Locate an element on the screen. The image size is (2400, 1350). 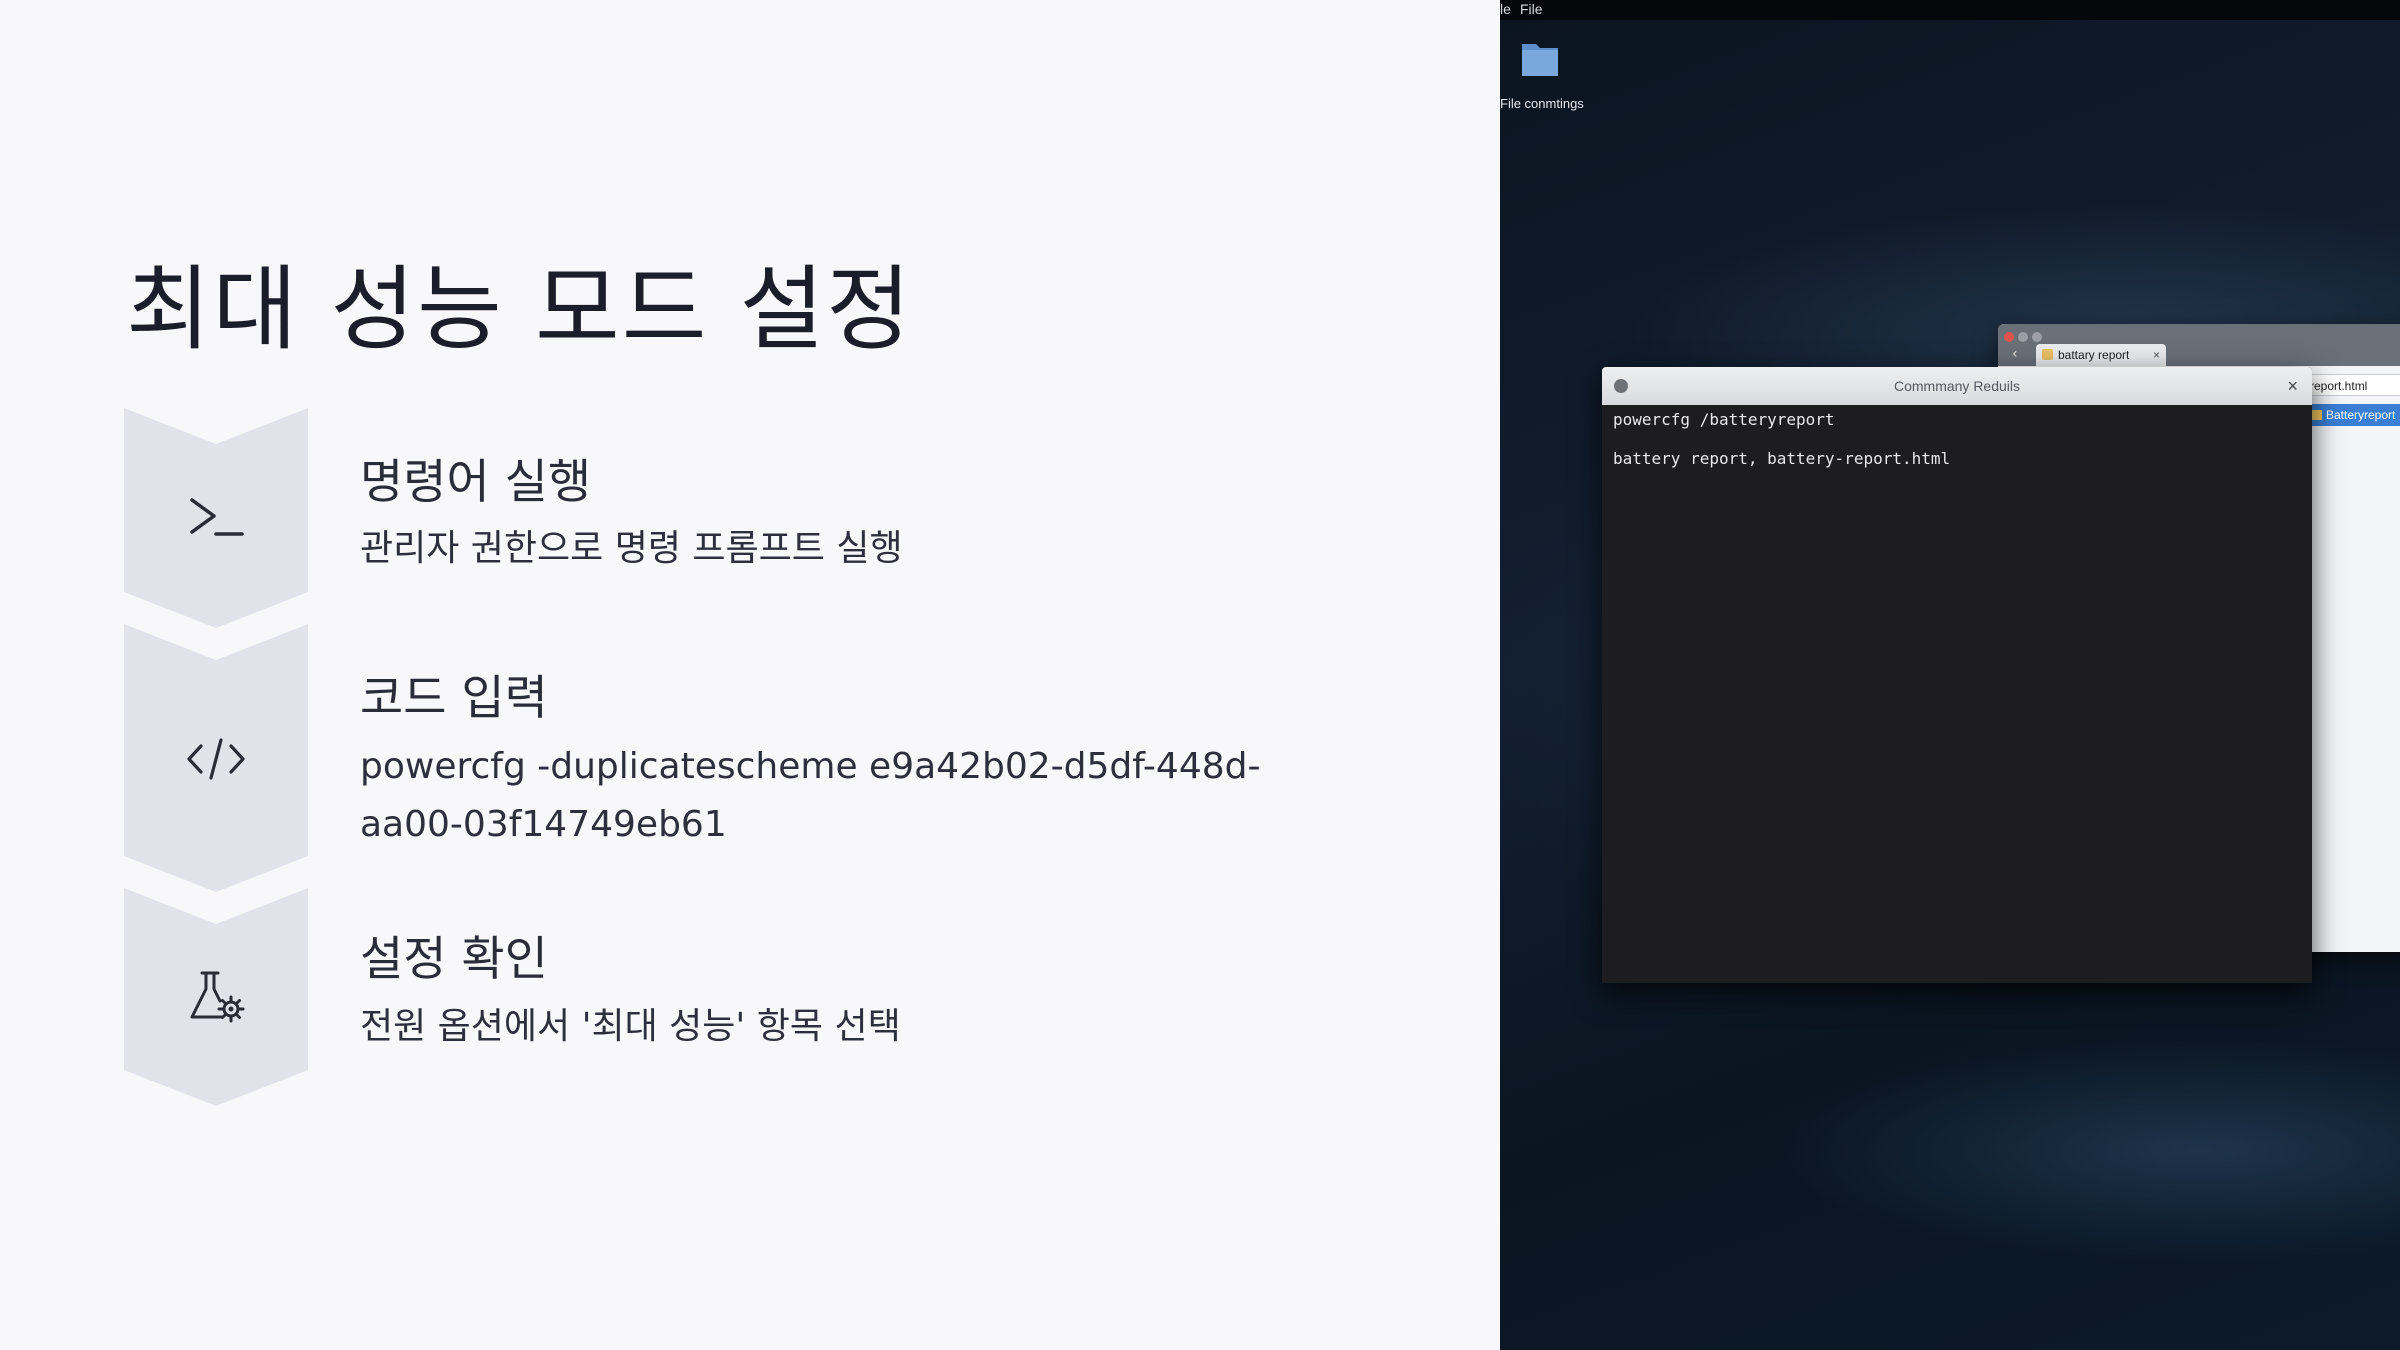
step-heading: 설정 확인 is located at coordinates (454, 959).